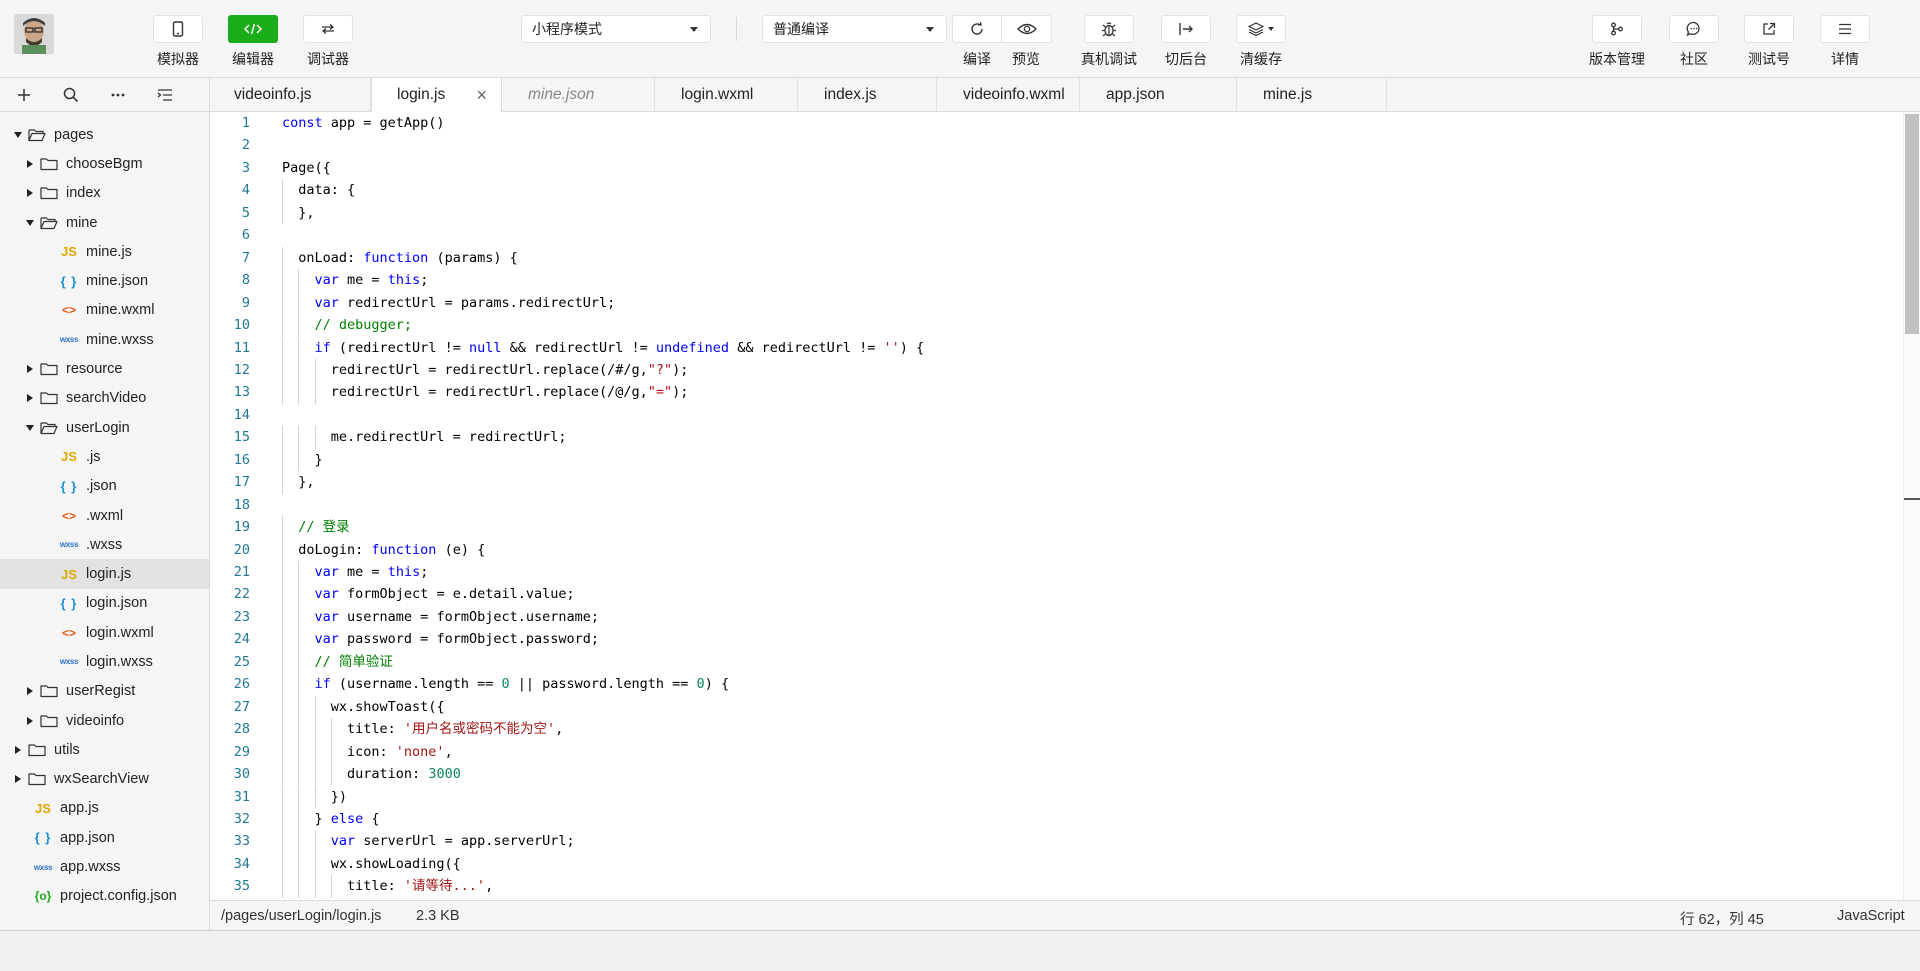 The height and width of the screenshot is (971, 1920). I want to click on code-line: 32 } else {, so click(1055, 819).